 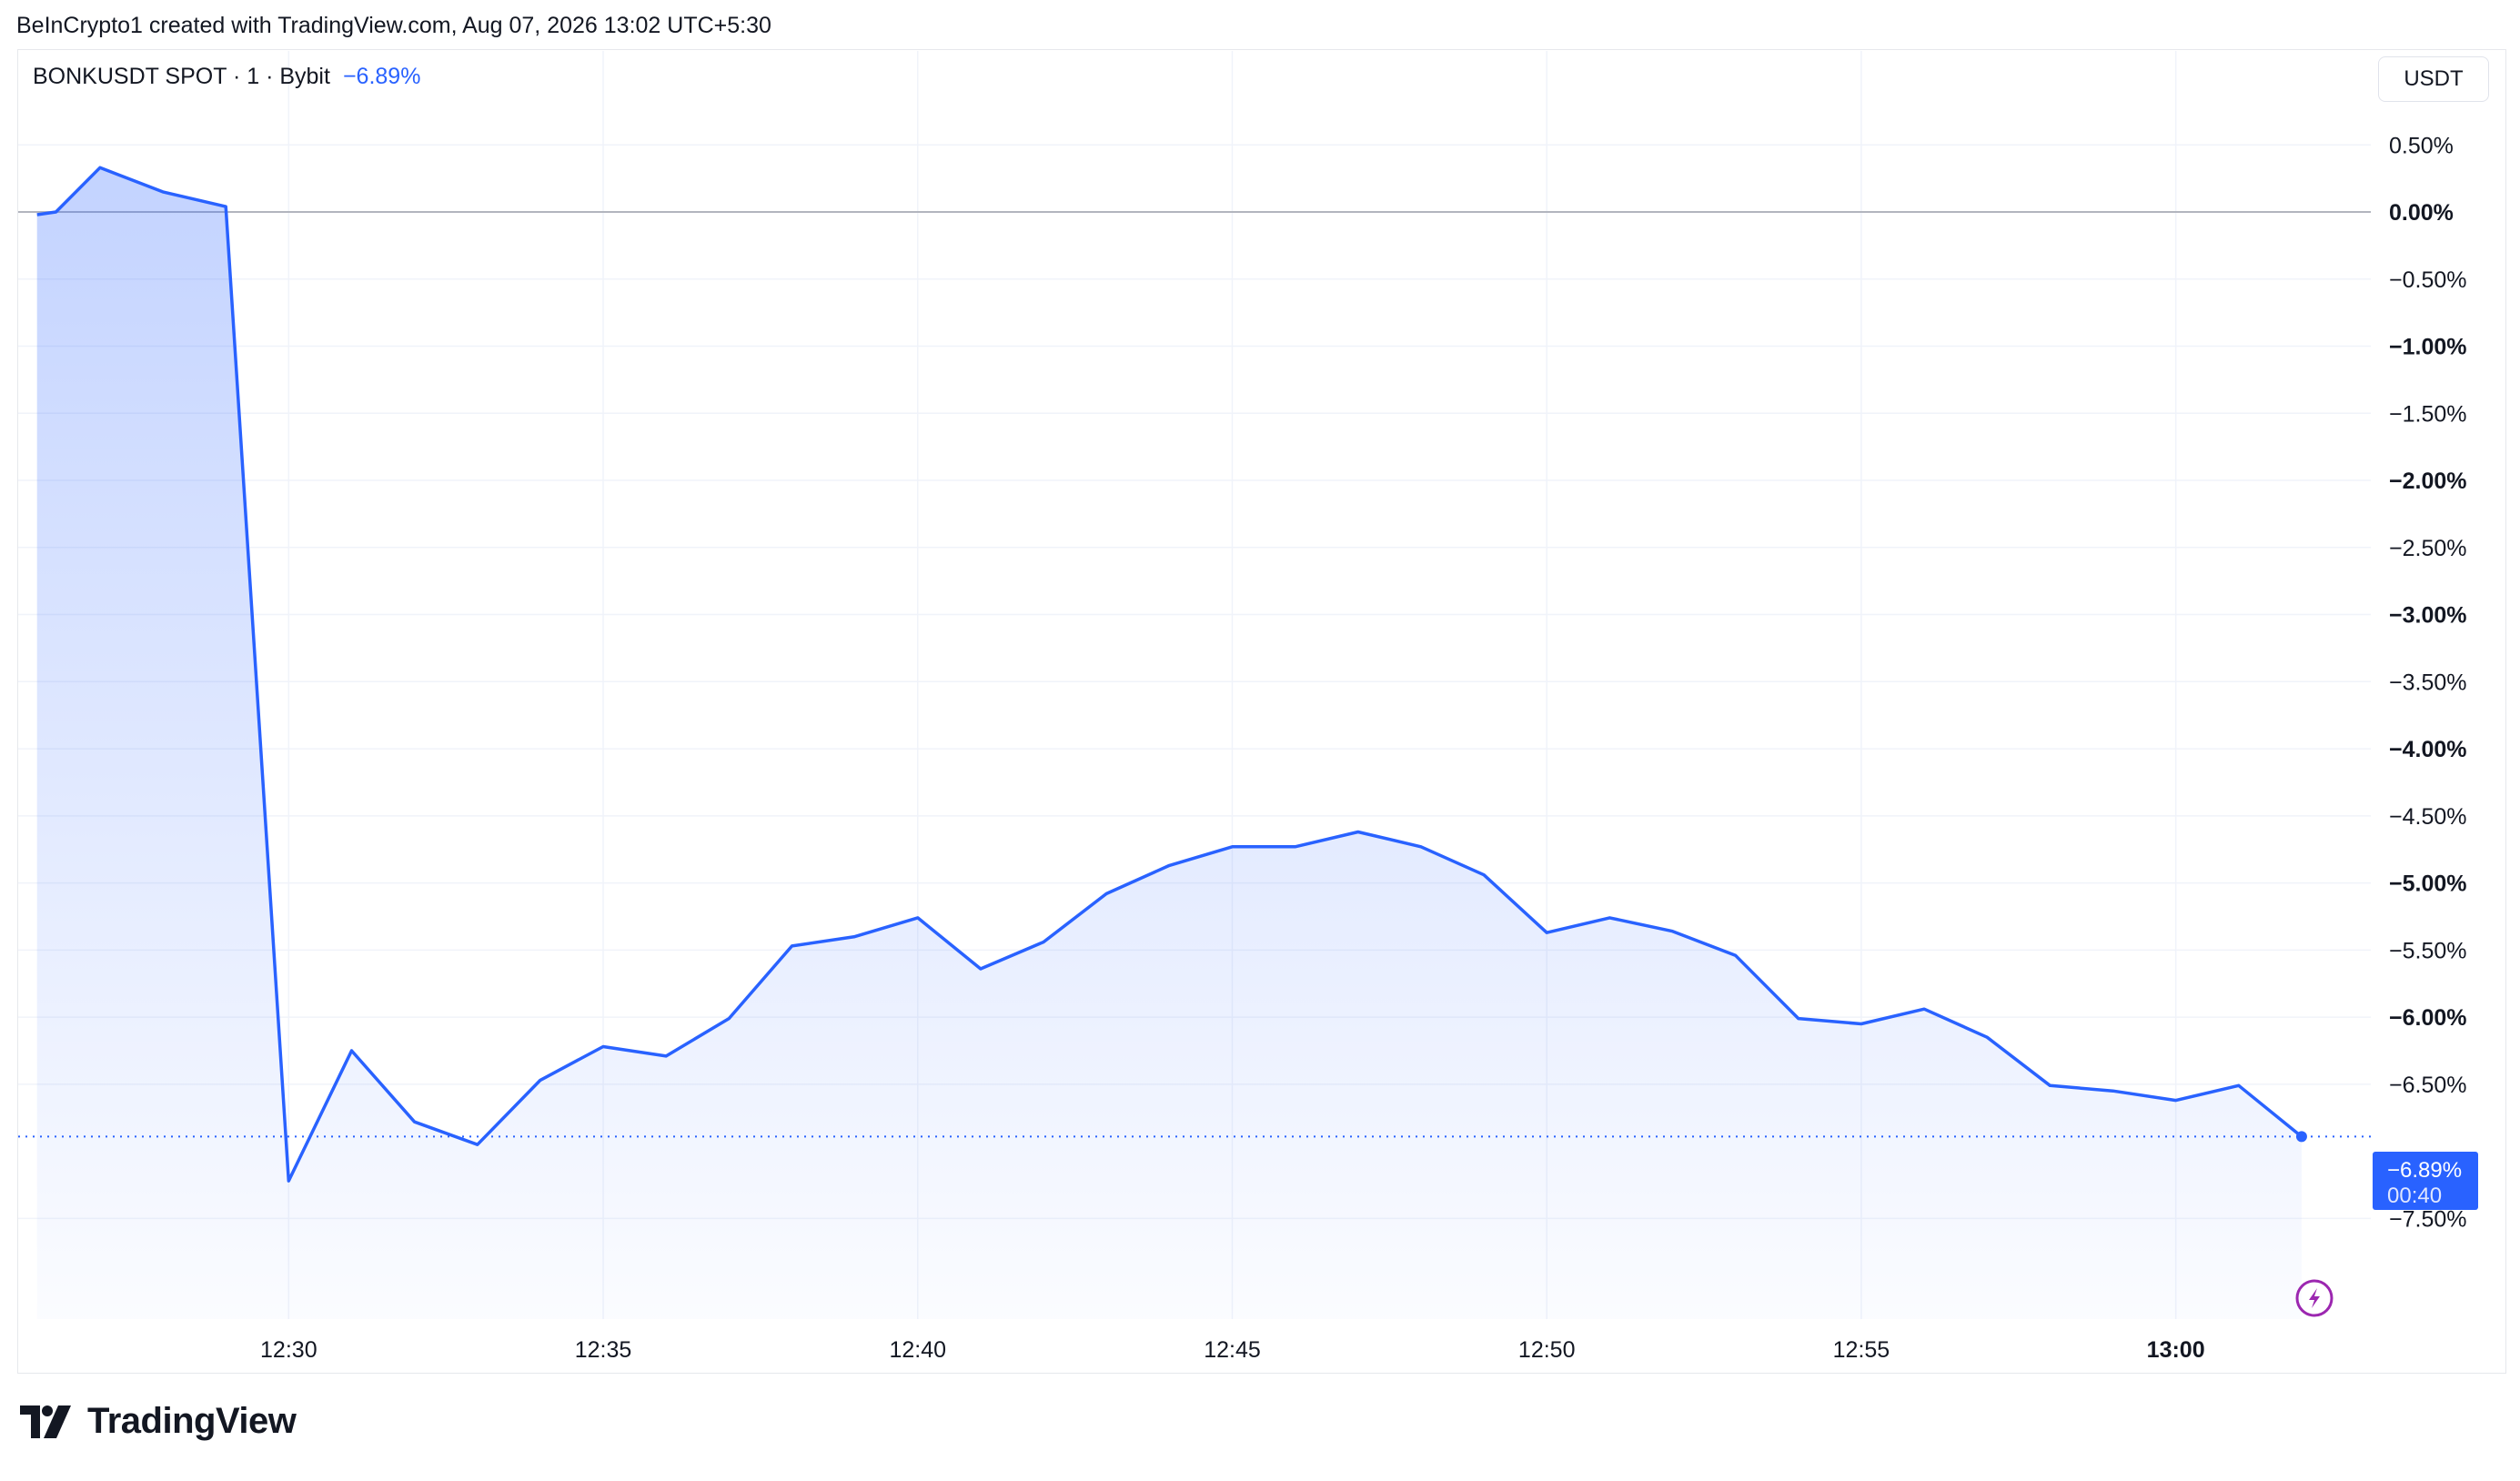 I want to click on last-price-tag: −6.89% 00:40, so click(x=2425, y=1181).